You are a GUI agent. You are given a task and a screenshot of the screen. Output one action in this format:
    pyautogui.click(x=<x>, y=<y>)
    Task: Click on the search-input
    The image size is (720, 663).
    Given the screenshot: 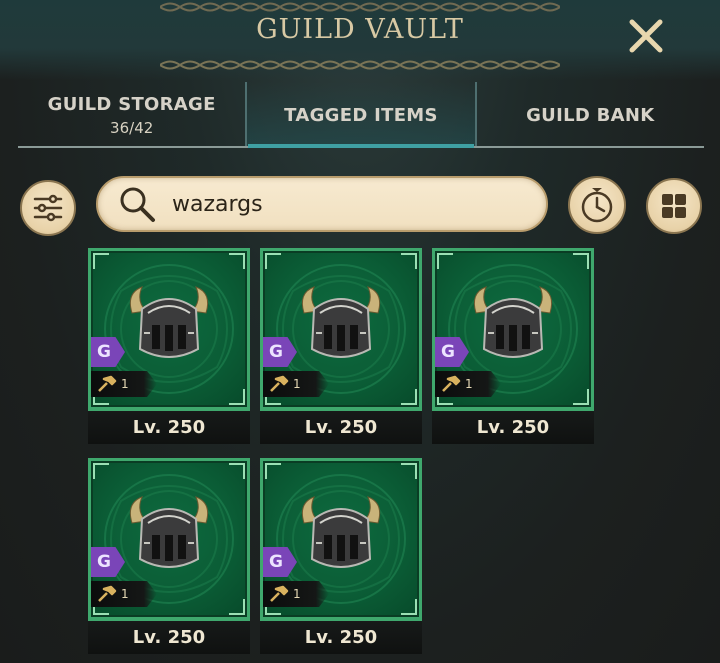 What is the action you would take?
    pyautogui.click(x=352, y=204)
    